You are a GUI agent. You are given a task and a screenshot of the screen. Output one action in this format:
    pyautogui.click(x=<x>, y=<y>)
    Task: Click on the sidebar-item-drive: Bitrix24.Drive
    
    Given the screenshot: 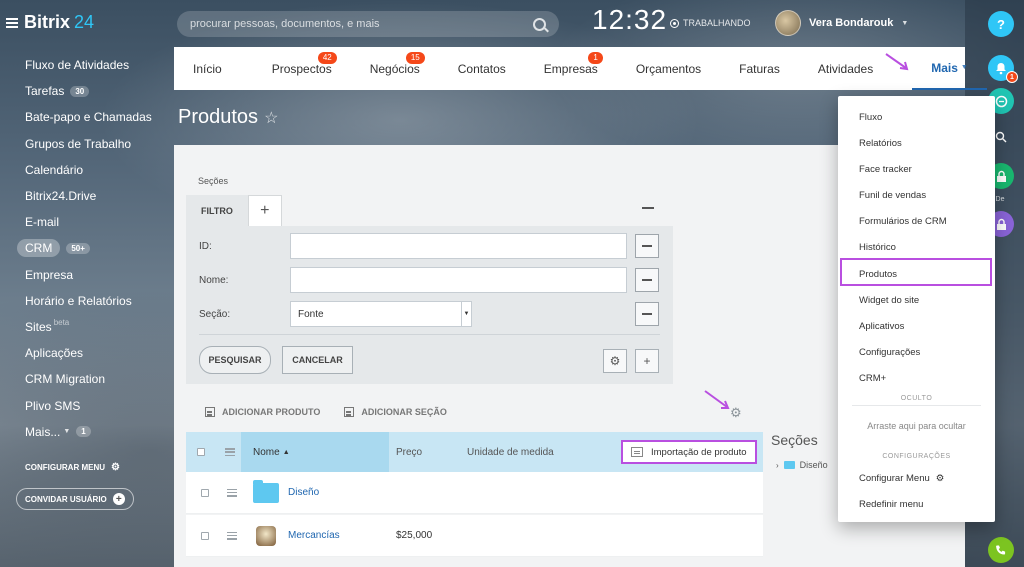 What is the action you would take?
    pyautogui.click(x=95, y=196)
    